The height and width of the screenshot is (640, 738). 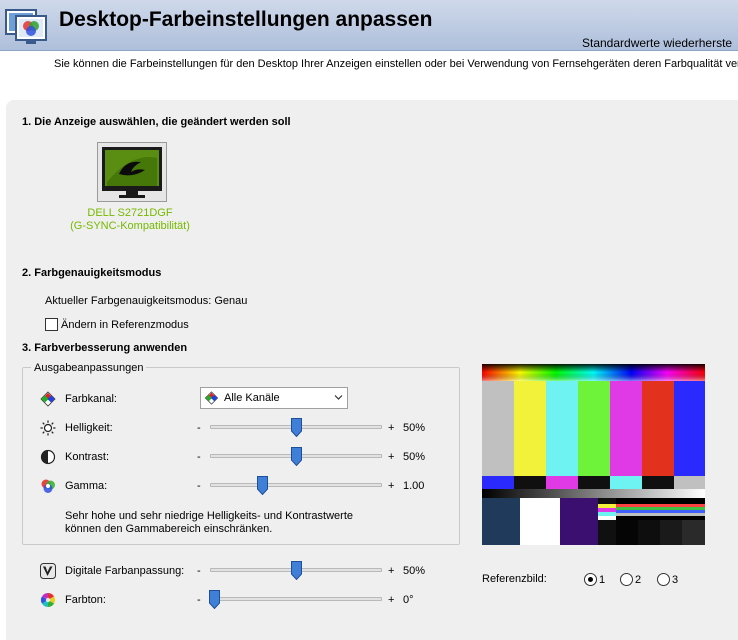 What do you see at coordinates (296, 570) in the screenshot?
I see `digital-vibrance-slider-thumb` at bounding box center [296, 570].